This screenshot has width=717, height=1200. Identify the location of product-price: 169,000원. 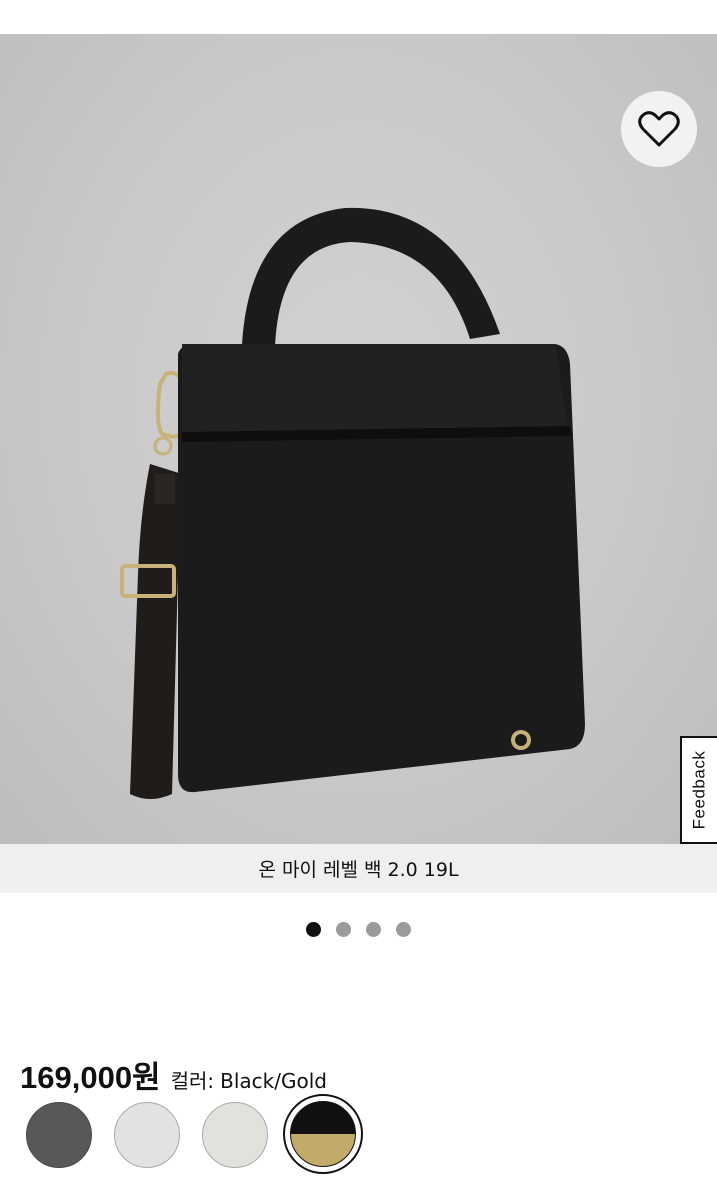
(90, 1077).